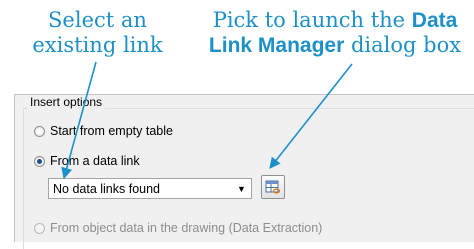 The width and height of the screenshot is (474, 249). What do you see at coordinates (311, 116) in the screenshot?
I see `arrow-to-launch-button` at bounding box center [311, 116].